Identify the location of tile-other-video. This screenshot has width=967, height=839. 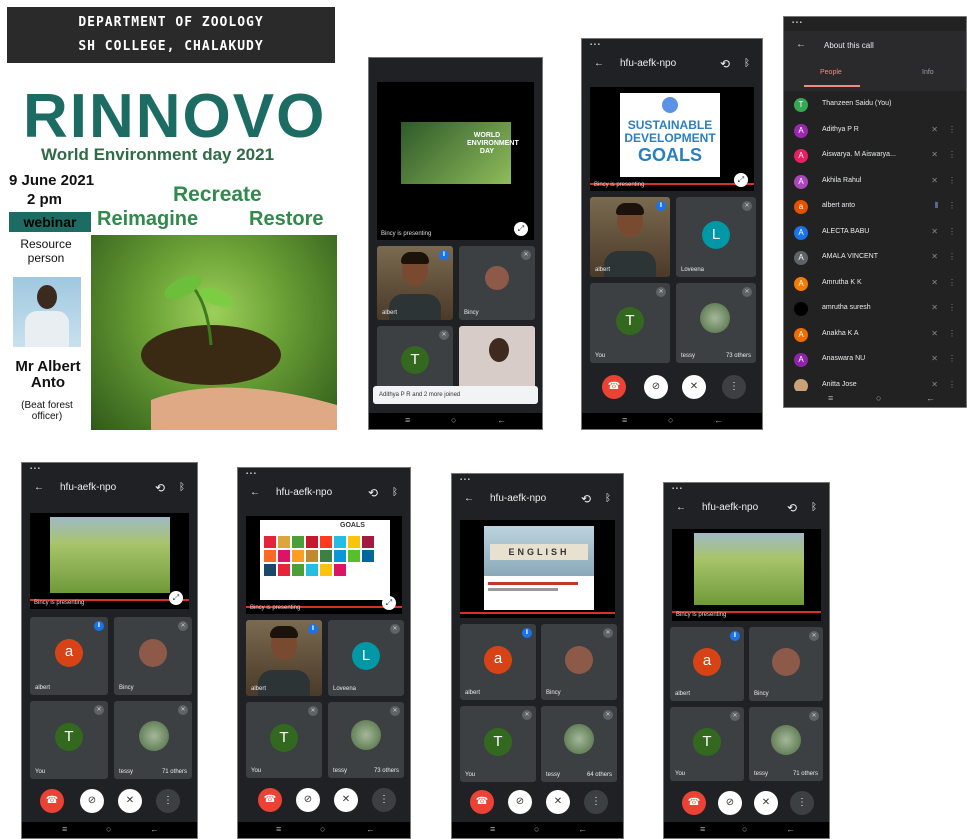
(497, 358).